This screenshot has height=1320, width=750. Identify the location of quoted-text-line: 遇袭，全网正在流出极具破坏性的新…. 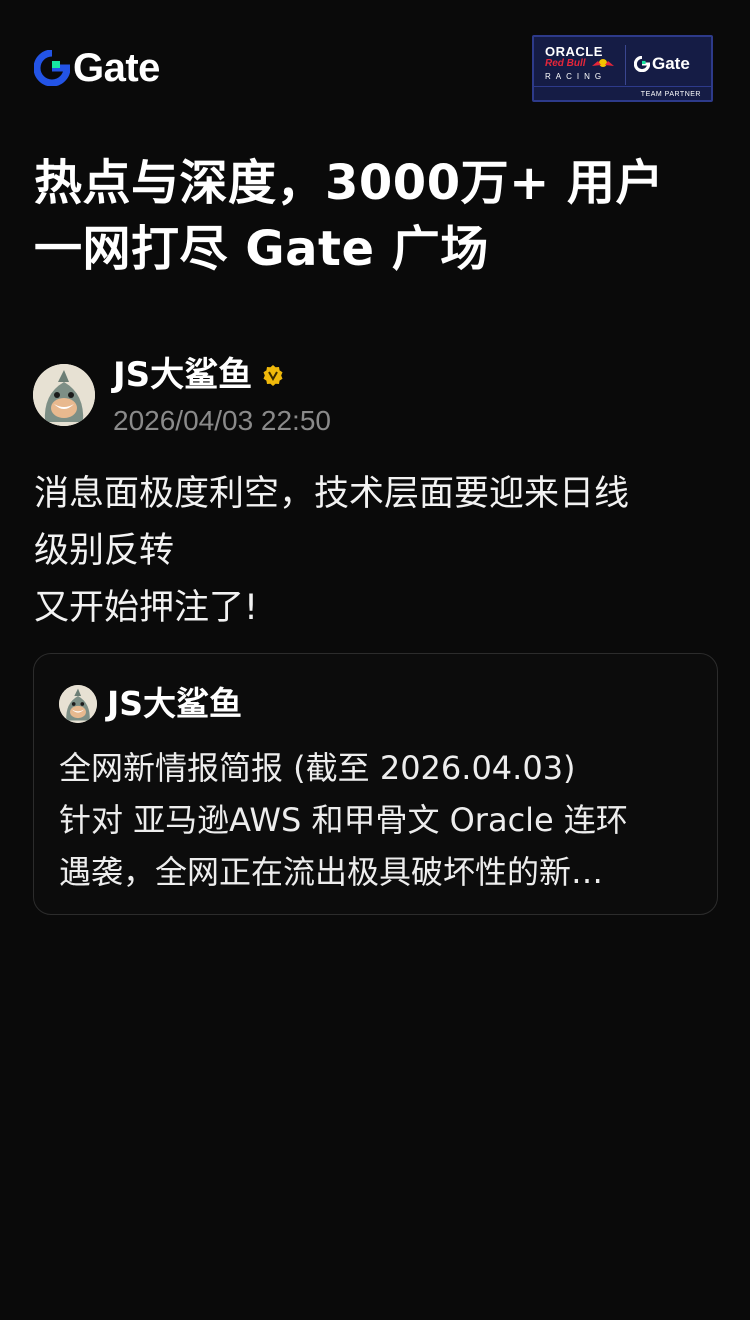
(331, 872).